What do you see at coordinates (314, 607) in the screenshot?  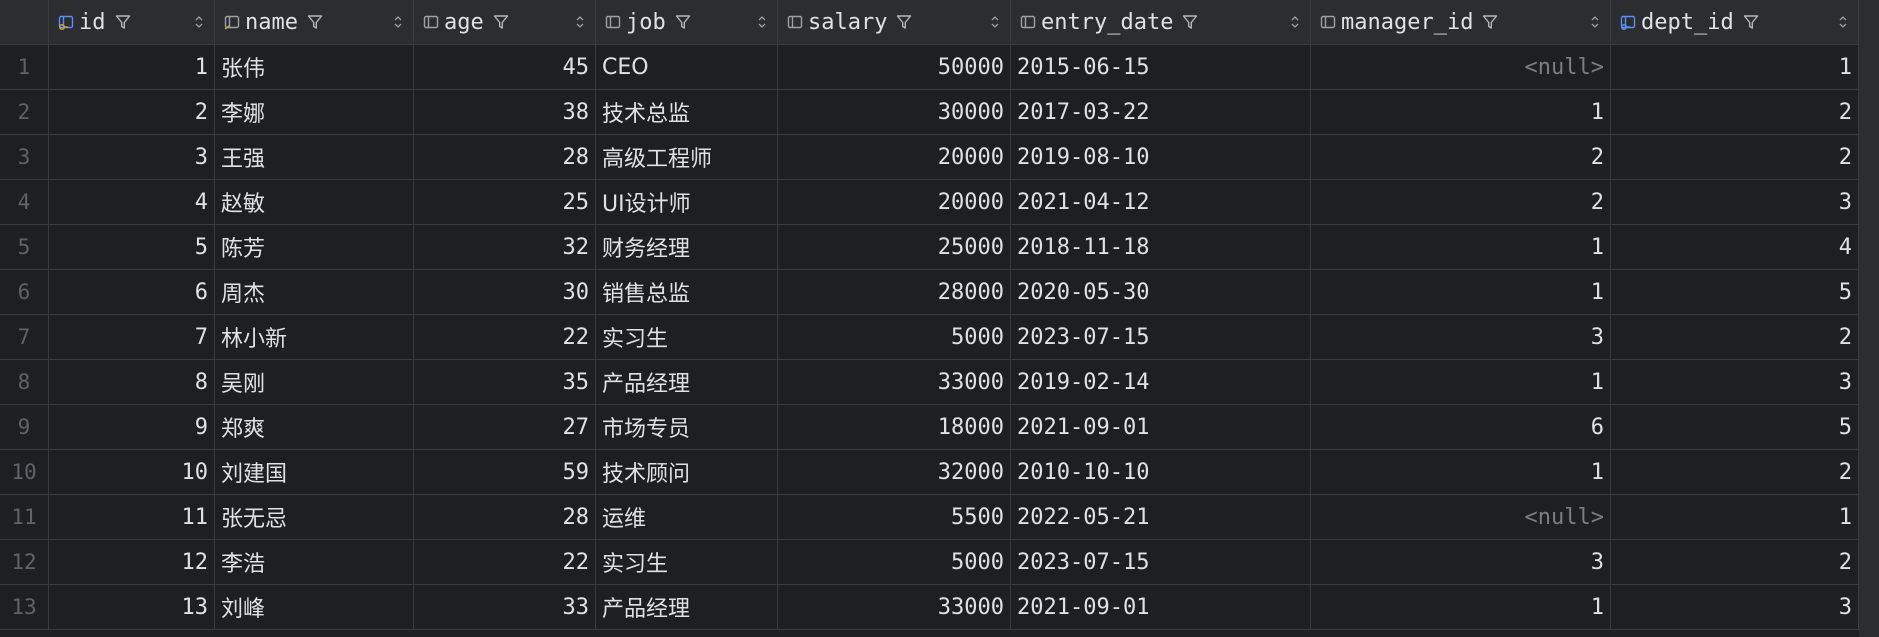 I see `cell-name: 刘峰` at bounding box center [314, 607].